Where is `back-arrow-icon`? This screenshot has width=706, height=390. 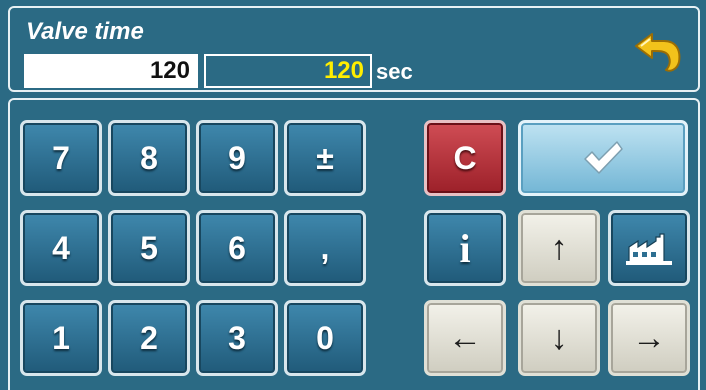
back-arrow-icon is located at coordinates (658, 52).